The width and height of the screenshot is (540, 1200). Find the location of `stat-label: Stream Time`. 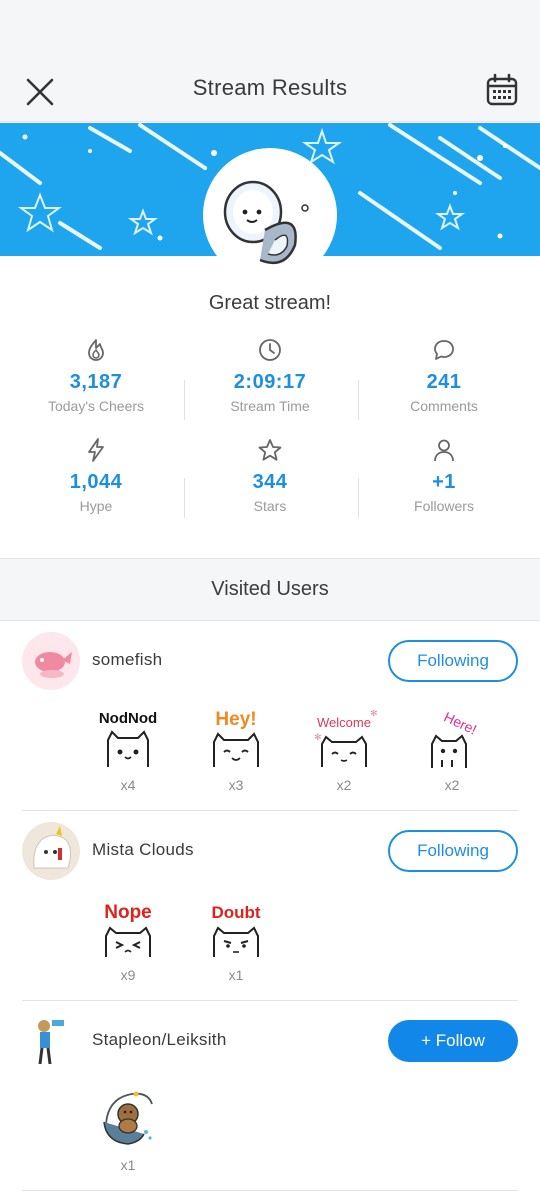

stat-label: Stream Time is located at coordinates (270, 406).